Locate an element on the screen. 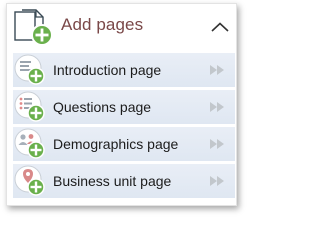  questions-page-item: Questions page is located at coordinates (124, 107).